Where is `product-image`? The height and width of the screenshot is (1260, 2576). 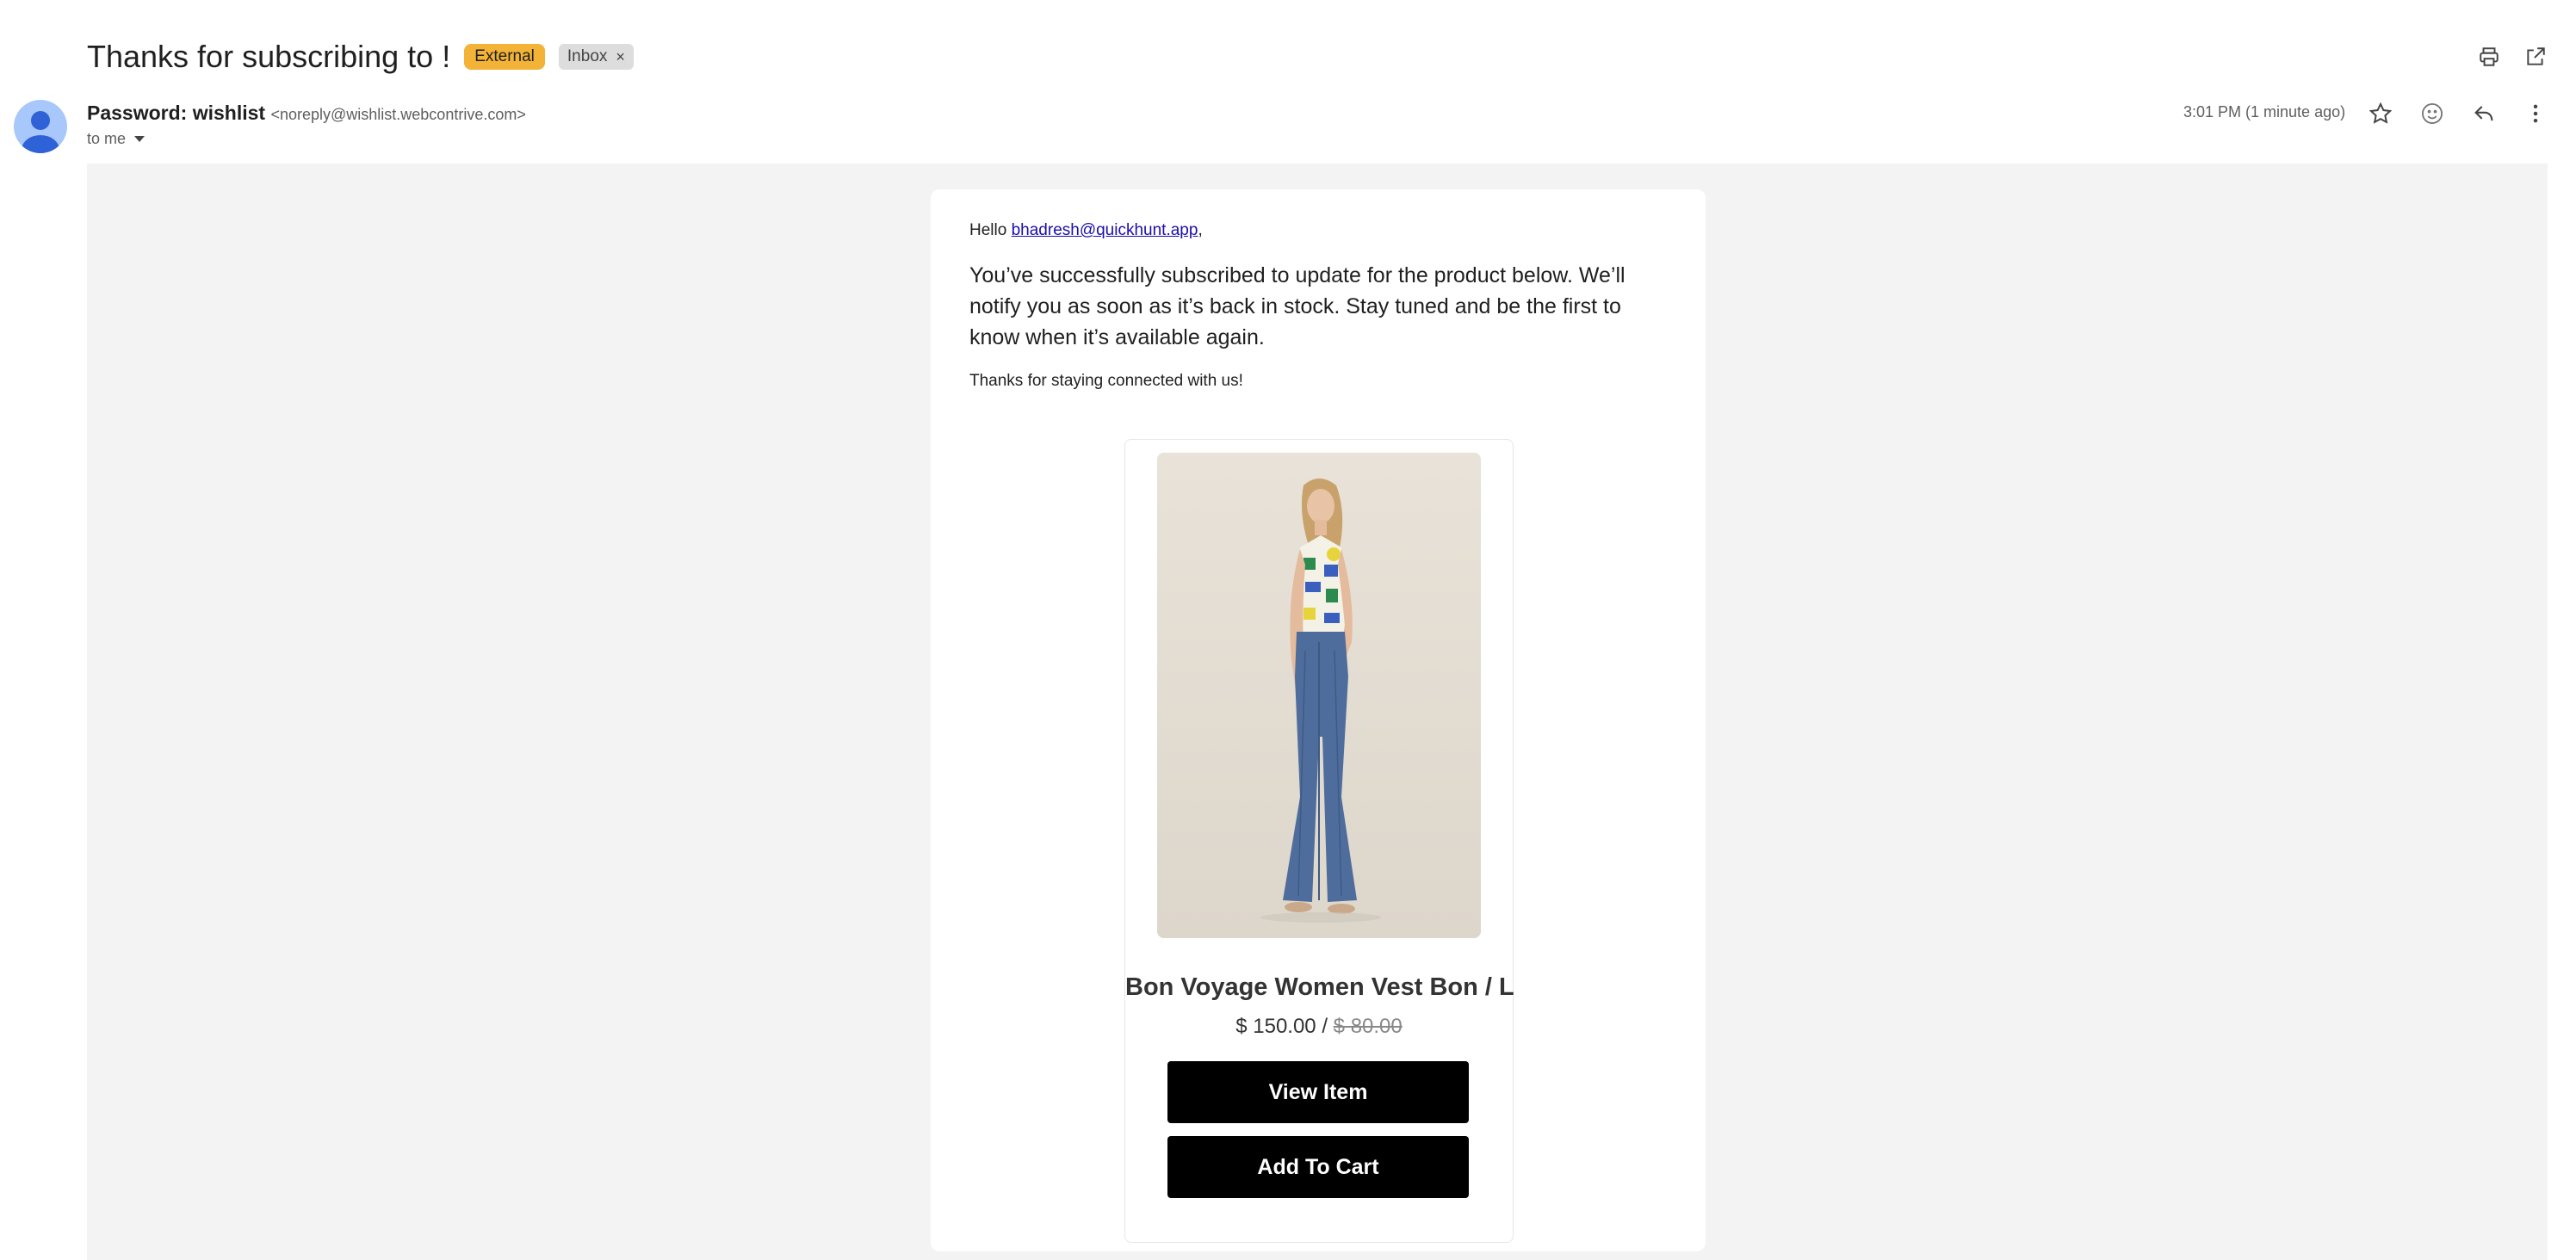 product-image is located at coordinates (1319, 695).